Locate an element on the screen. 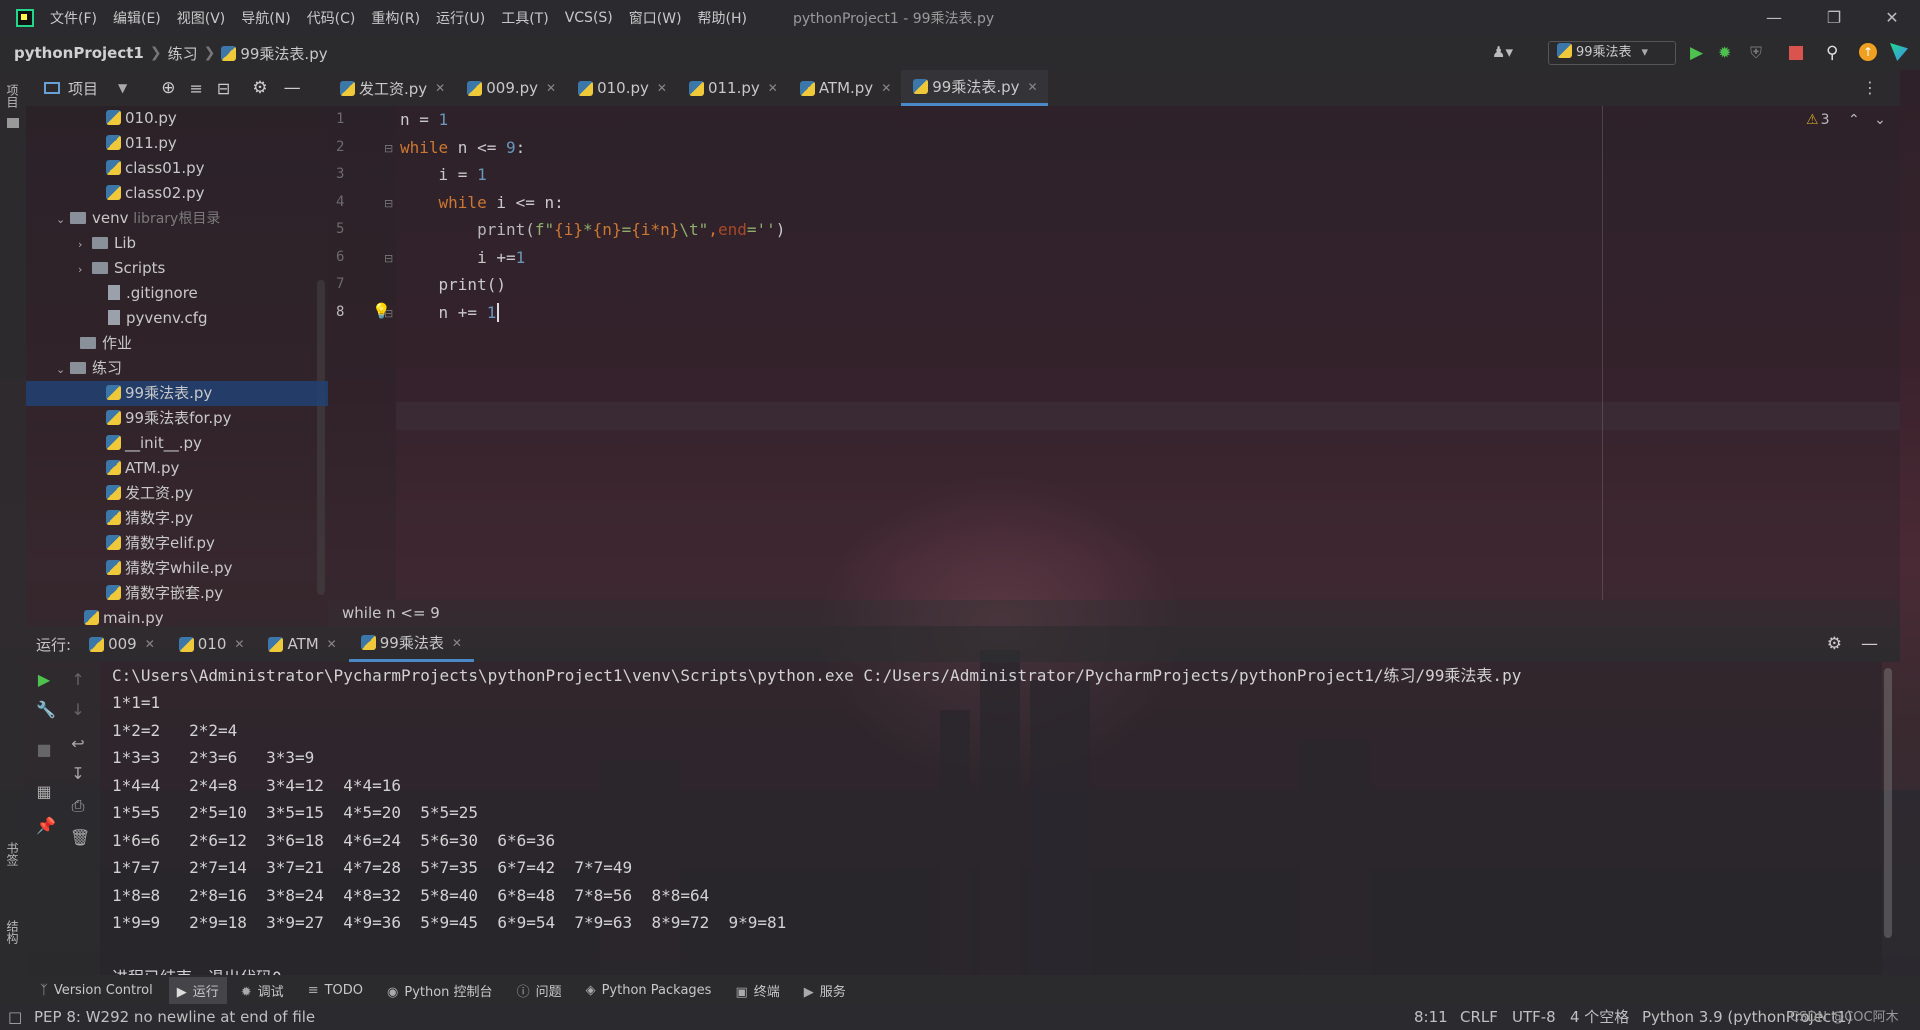  tree-item-lib: › Lib is located at coordinates (107, 243).